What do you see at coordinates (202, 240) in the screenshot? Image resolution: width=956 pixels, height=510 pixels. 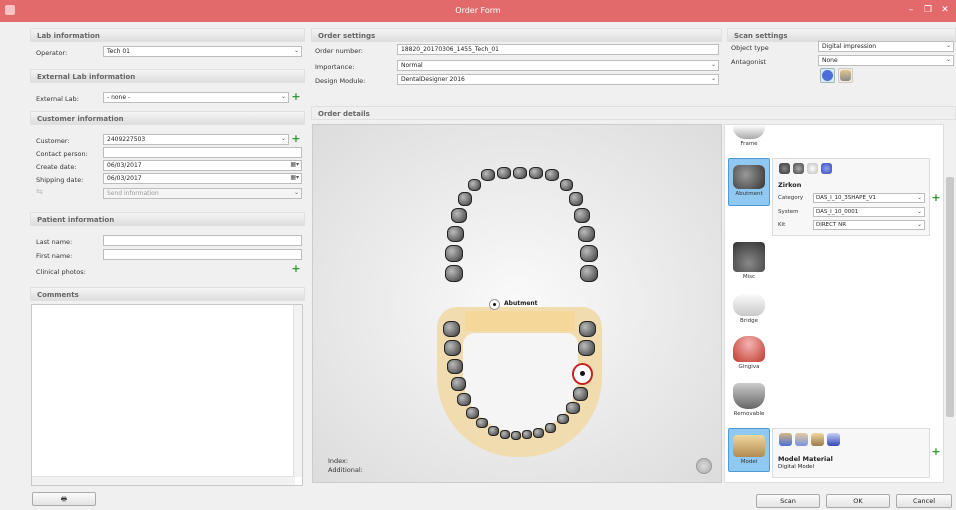 I see `last-name-field` at bounding box center [202, 240].